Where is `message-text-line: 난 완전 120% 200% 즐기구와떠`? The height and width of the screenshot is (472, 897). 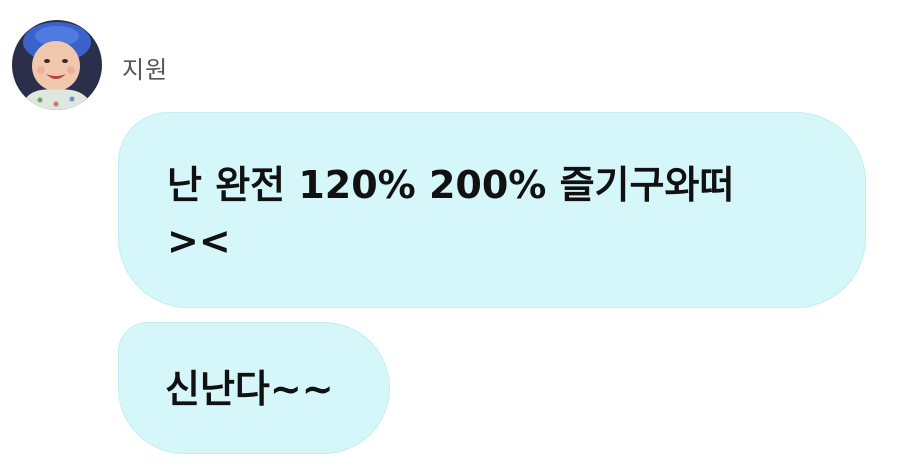 message-text-line: 난 완전 120% 200% 즐기구와떠 is located at coordinates (451, 185).